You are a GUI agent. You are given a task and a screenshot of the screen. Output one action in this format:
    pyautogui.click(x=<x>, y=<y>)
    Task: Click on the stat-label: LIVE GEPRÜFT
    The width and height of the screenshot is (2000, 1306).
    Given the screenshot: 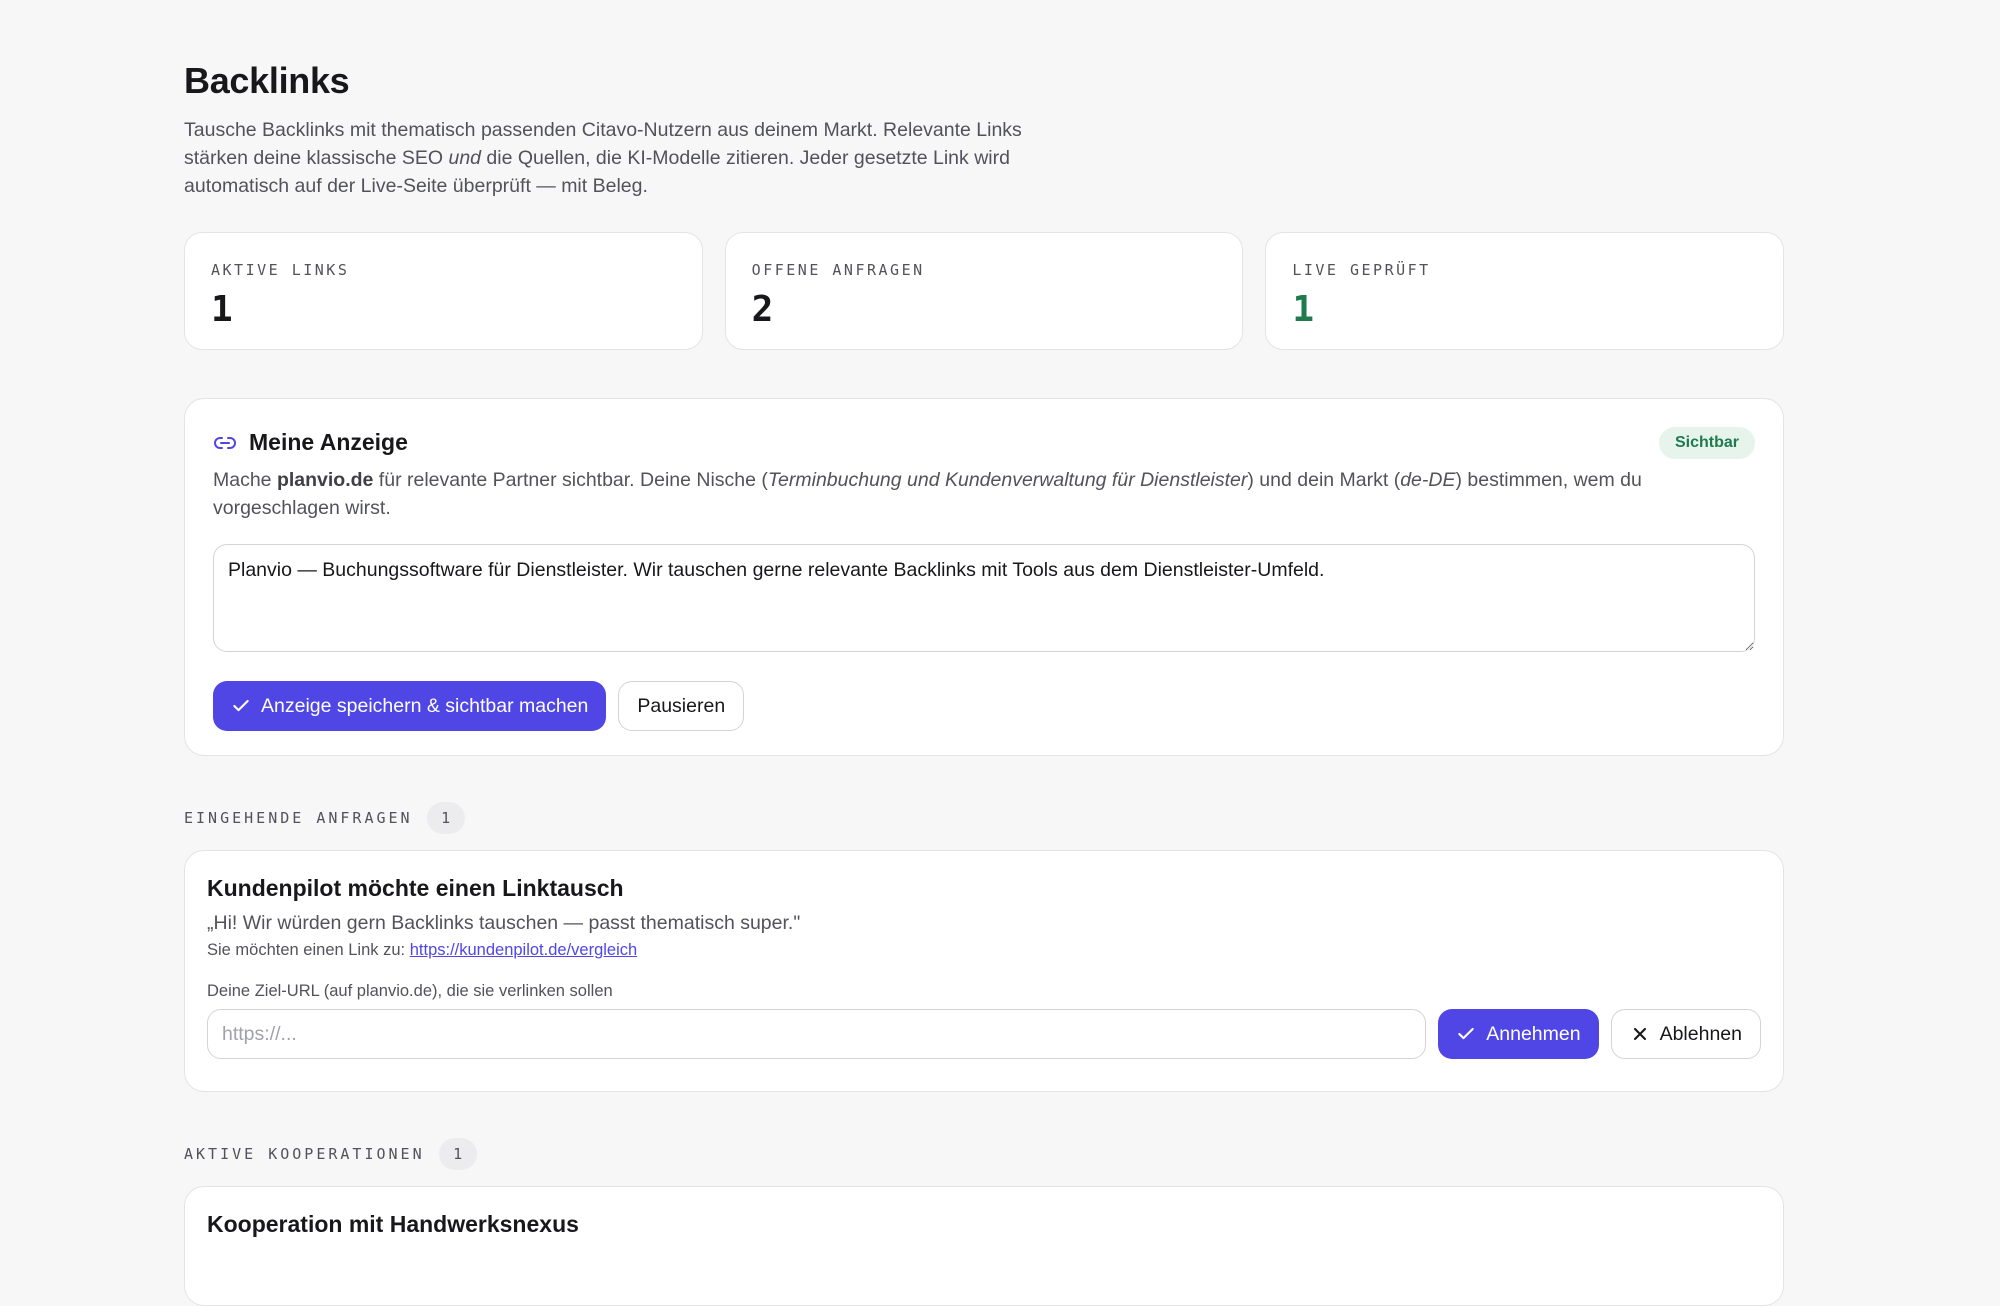 What is the action you would take?
    pyautogui.click(x=1361, y=270)
    